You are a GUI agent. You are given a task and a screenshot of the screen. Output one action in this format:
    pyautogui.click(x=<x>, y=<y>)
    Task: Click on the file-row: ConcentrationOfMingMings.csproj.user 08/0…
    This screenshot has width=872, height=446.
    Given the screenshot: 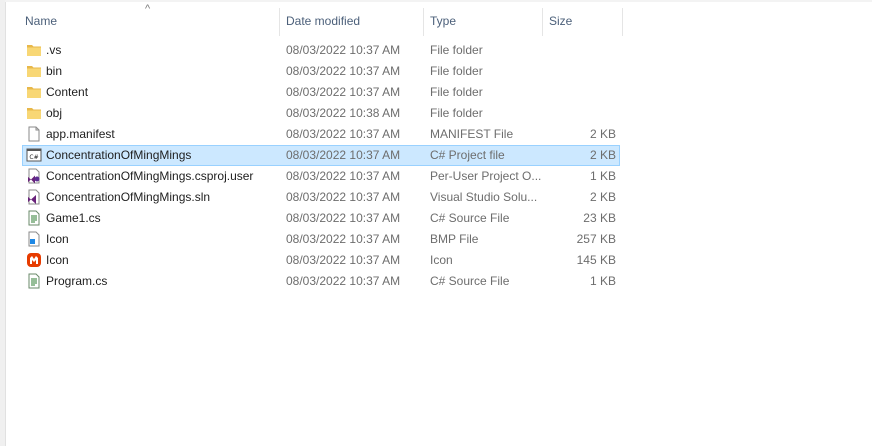 What is the action you would take?
    pyautogui.click(x=321, y=176)
    